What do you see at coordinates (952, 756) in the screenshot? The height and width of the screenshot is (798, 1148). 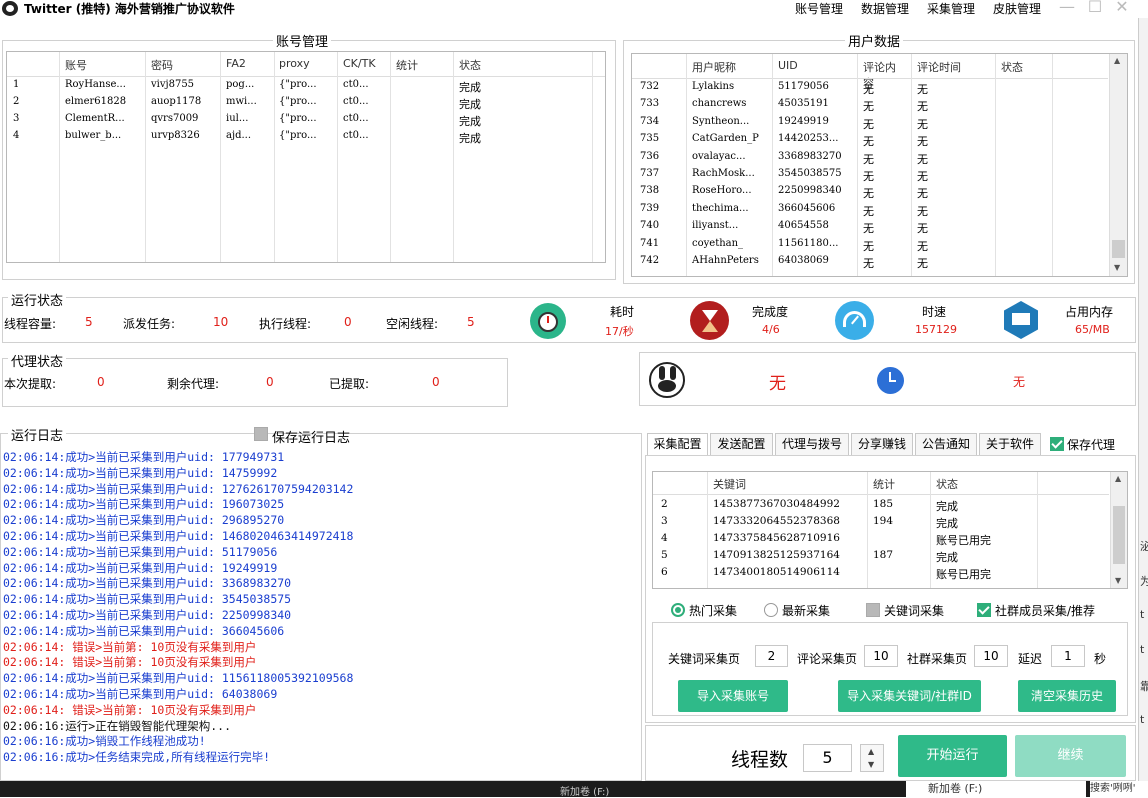 I see `start-run-button: 开始运行` at bounding box center [952, 756].